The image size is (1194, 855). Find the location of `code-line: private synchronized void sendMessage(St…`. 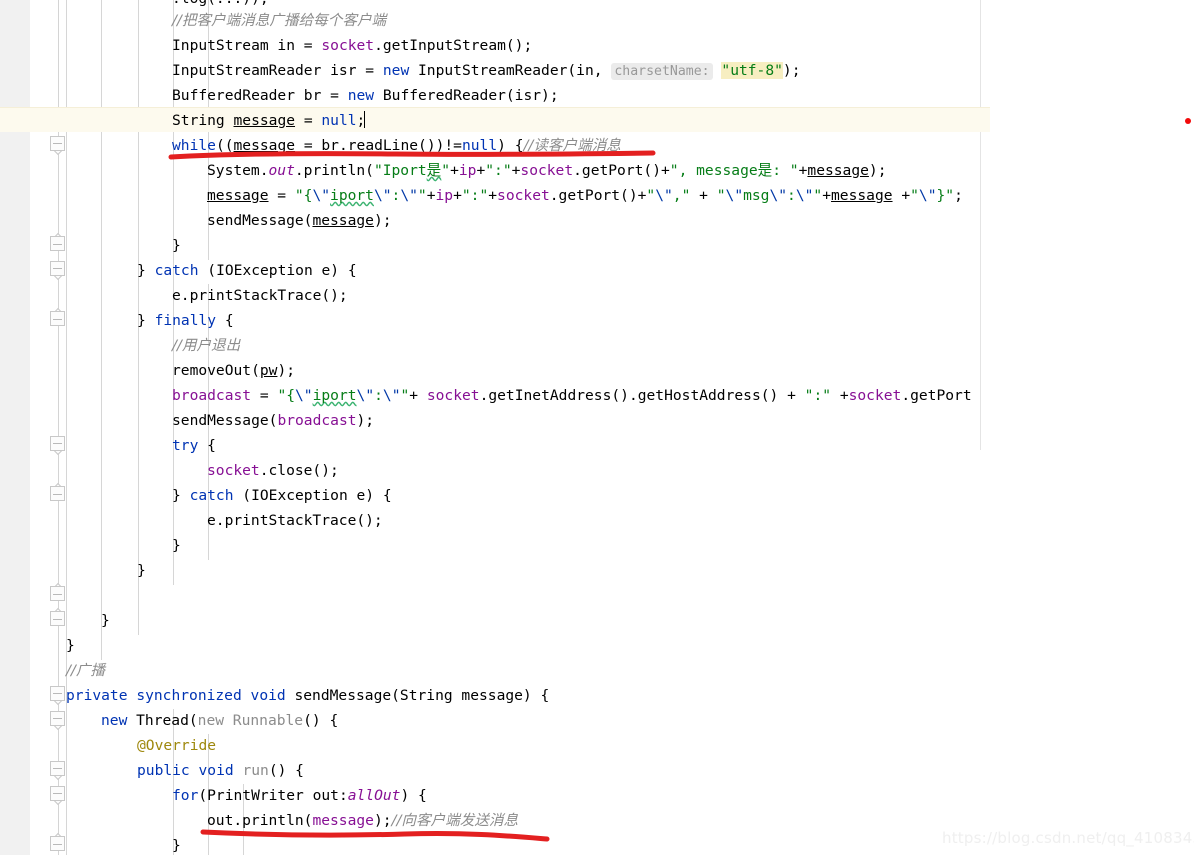

code-line: private synchronized void sendMessage(St… is located at coordinates (308, 695).